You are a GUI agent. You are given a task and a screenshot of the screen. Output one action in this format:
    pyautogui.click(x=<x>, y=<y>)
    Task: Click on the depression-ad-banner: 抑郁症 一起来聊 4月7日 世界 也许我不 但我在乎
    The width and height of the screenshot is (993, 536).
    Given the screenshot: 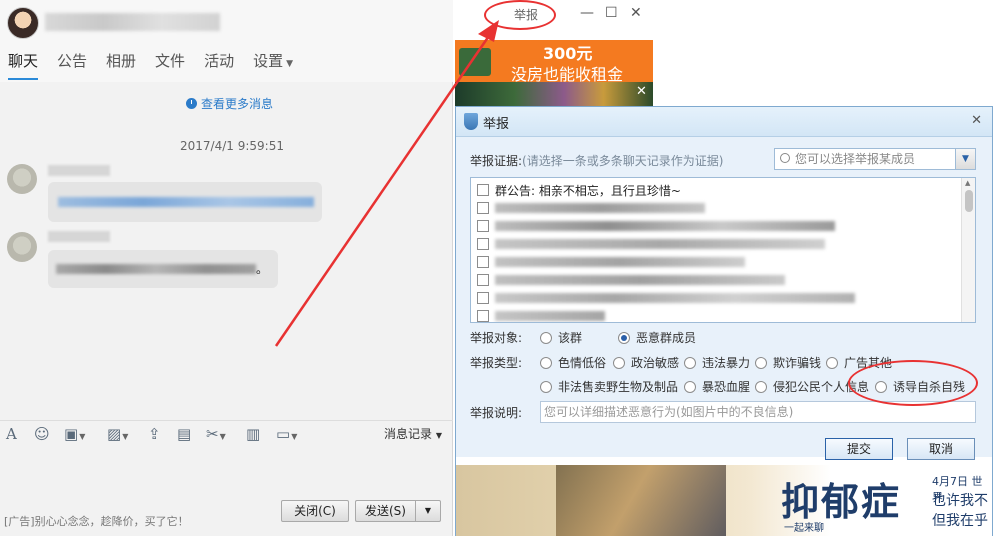 What is the action you would take?
    pyautogui.click(x=724, y=500)
    